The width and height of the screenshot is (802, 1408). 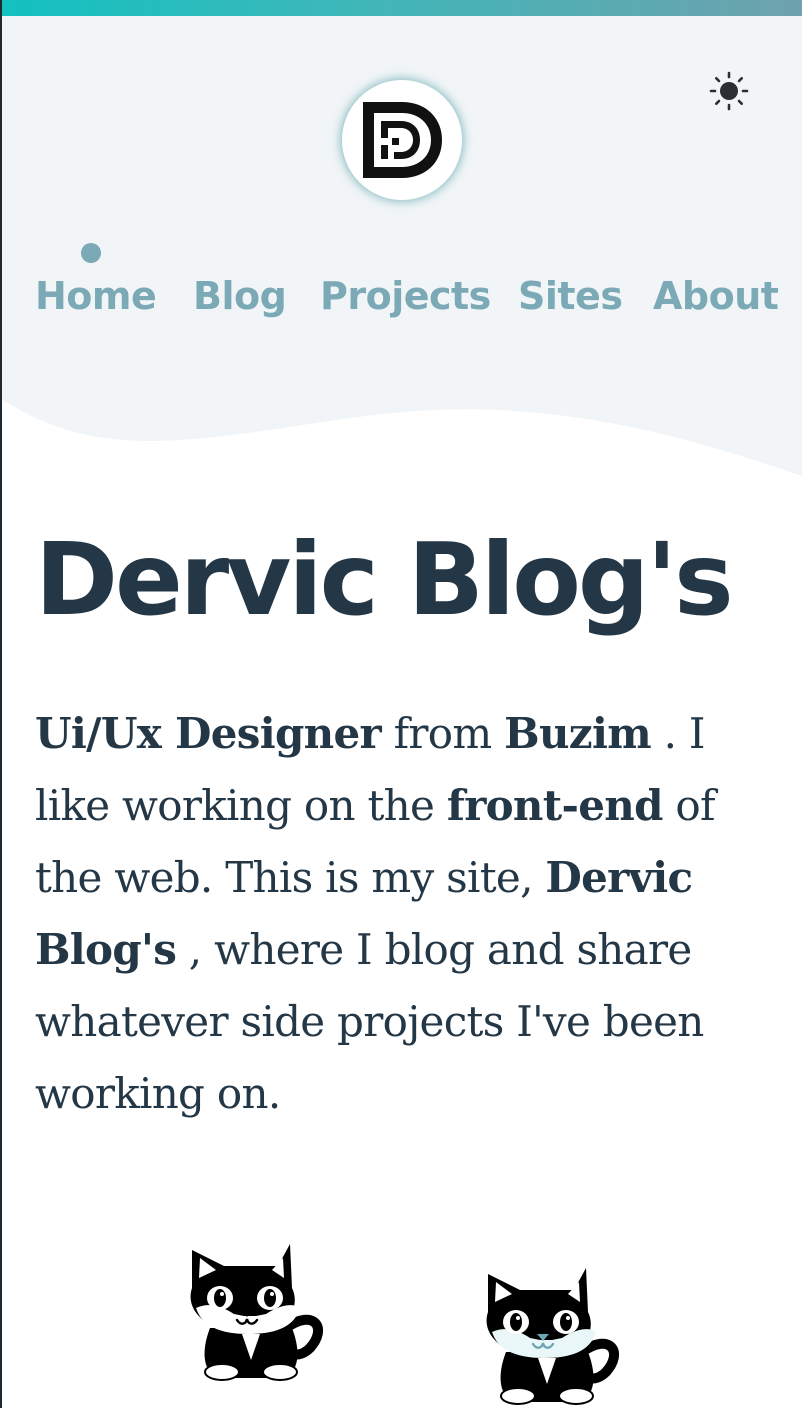 I want to click on theme-toggle-button, so click(x=729, y=91).